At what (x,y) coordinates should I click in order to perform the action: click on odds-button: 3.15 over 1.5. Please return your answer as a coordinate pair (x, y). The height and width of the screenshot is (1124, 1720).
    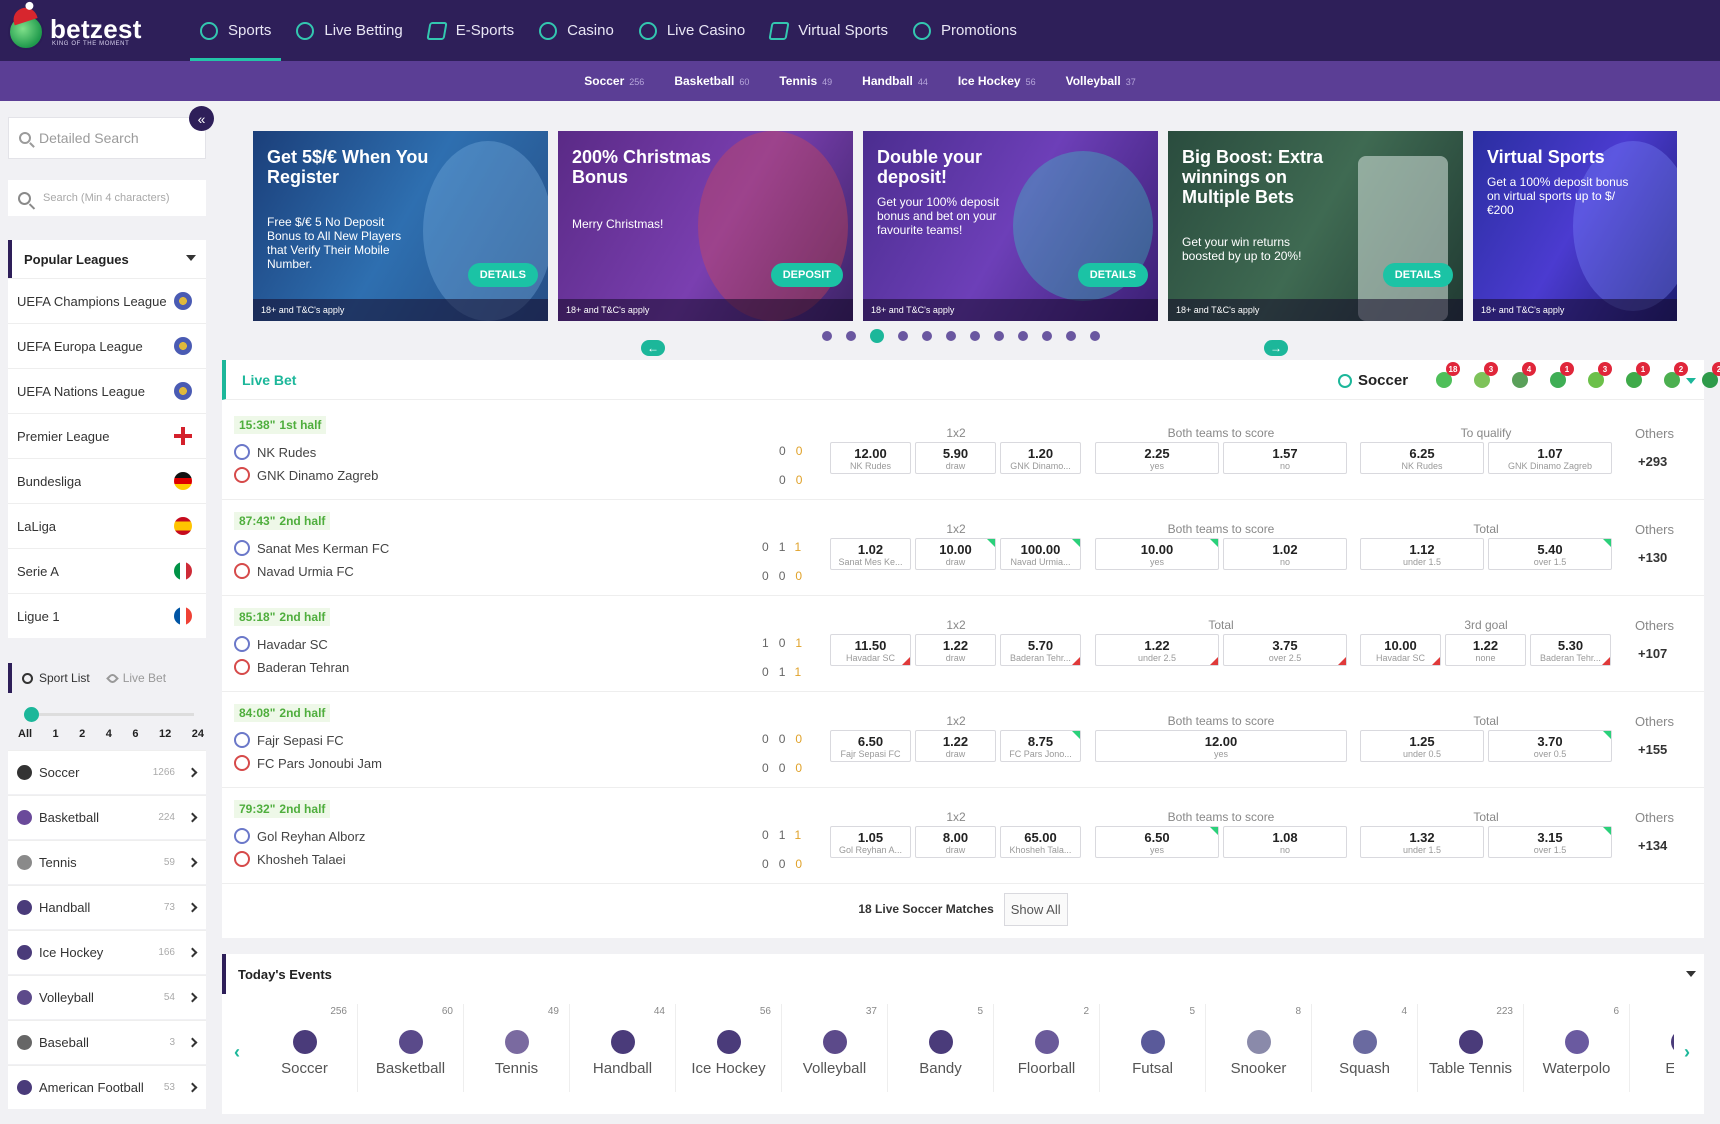
    Looking at the image, I should click on (1550, 842).